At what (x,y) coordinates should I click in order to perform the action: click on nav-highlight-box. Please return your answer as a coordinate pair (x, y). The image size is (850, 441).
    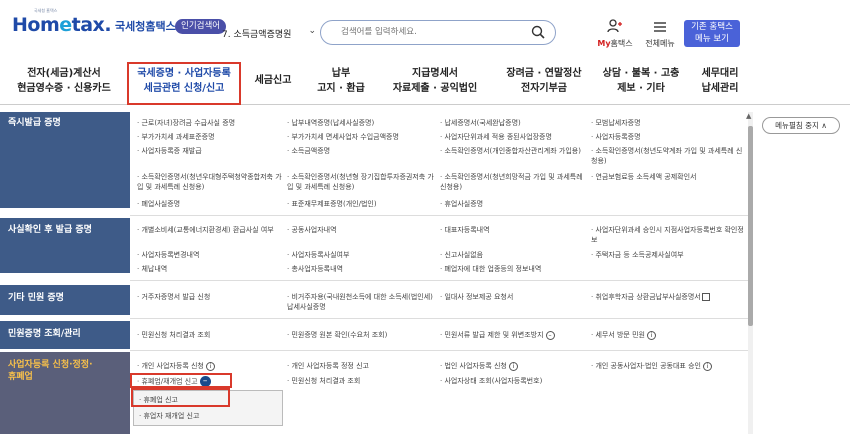
    Looking at the image, I should click on (184, 83).